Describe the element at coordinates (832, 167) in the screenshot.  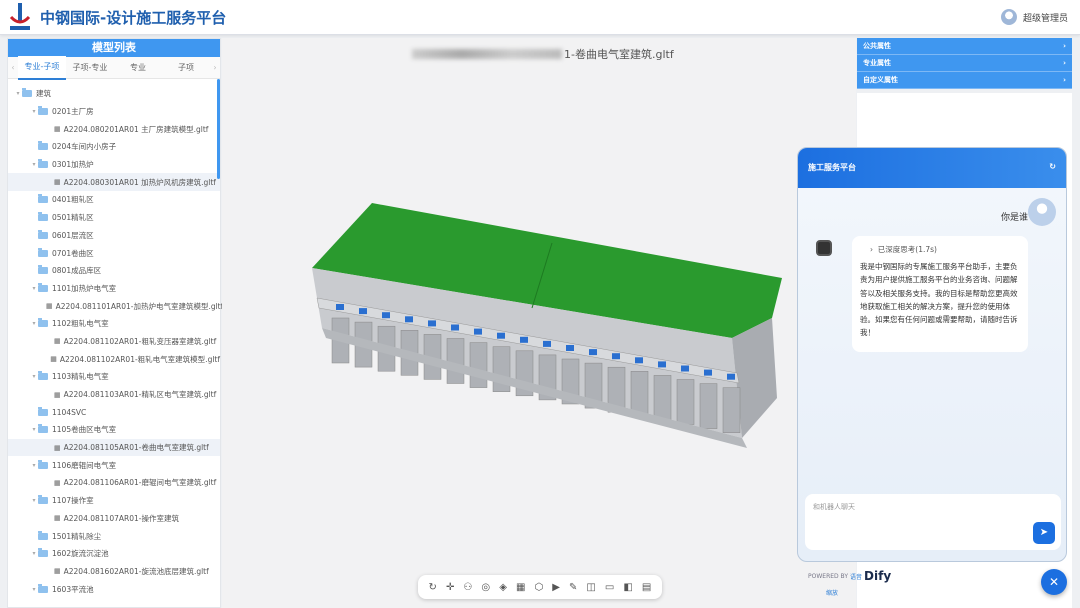
I see `chat-title: 施工服务平台` at that location.